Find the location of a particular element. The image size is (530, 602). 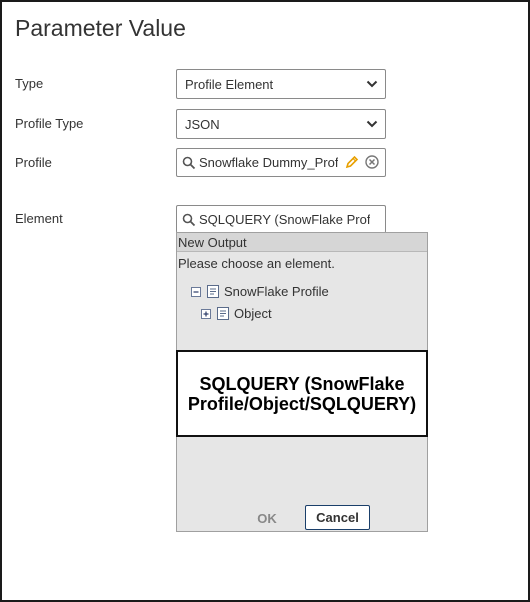

profile-field-value: Snowflake Dummy_Prof is located at coordinates (269, 162).